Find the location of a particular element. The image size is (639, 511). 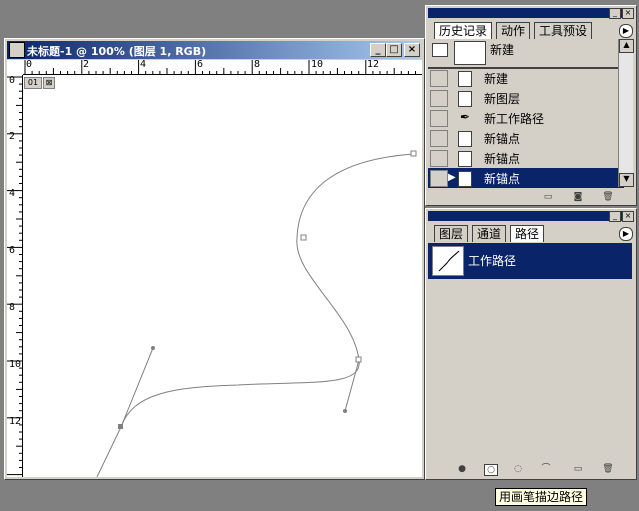

delete-path-icon: 🗑 is located at coordinates (608, 469).